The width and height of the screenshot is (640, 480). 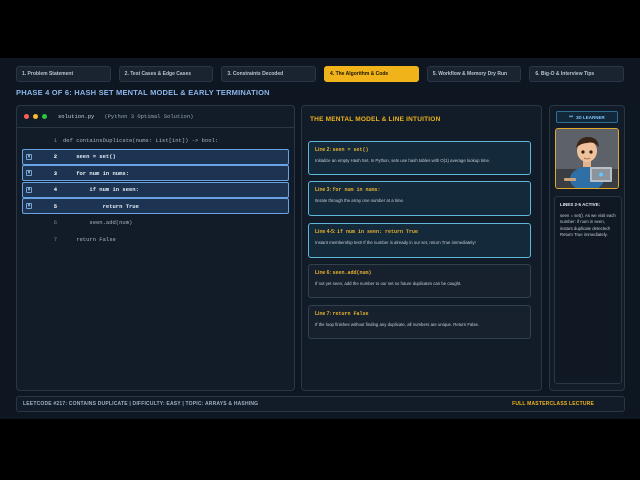 I want to click on line-card-title: Line 3: for num in nums:, so click(x=348, y=190).